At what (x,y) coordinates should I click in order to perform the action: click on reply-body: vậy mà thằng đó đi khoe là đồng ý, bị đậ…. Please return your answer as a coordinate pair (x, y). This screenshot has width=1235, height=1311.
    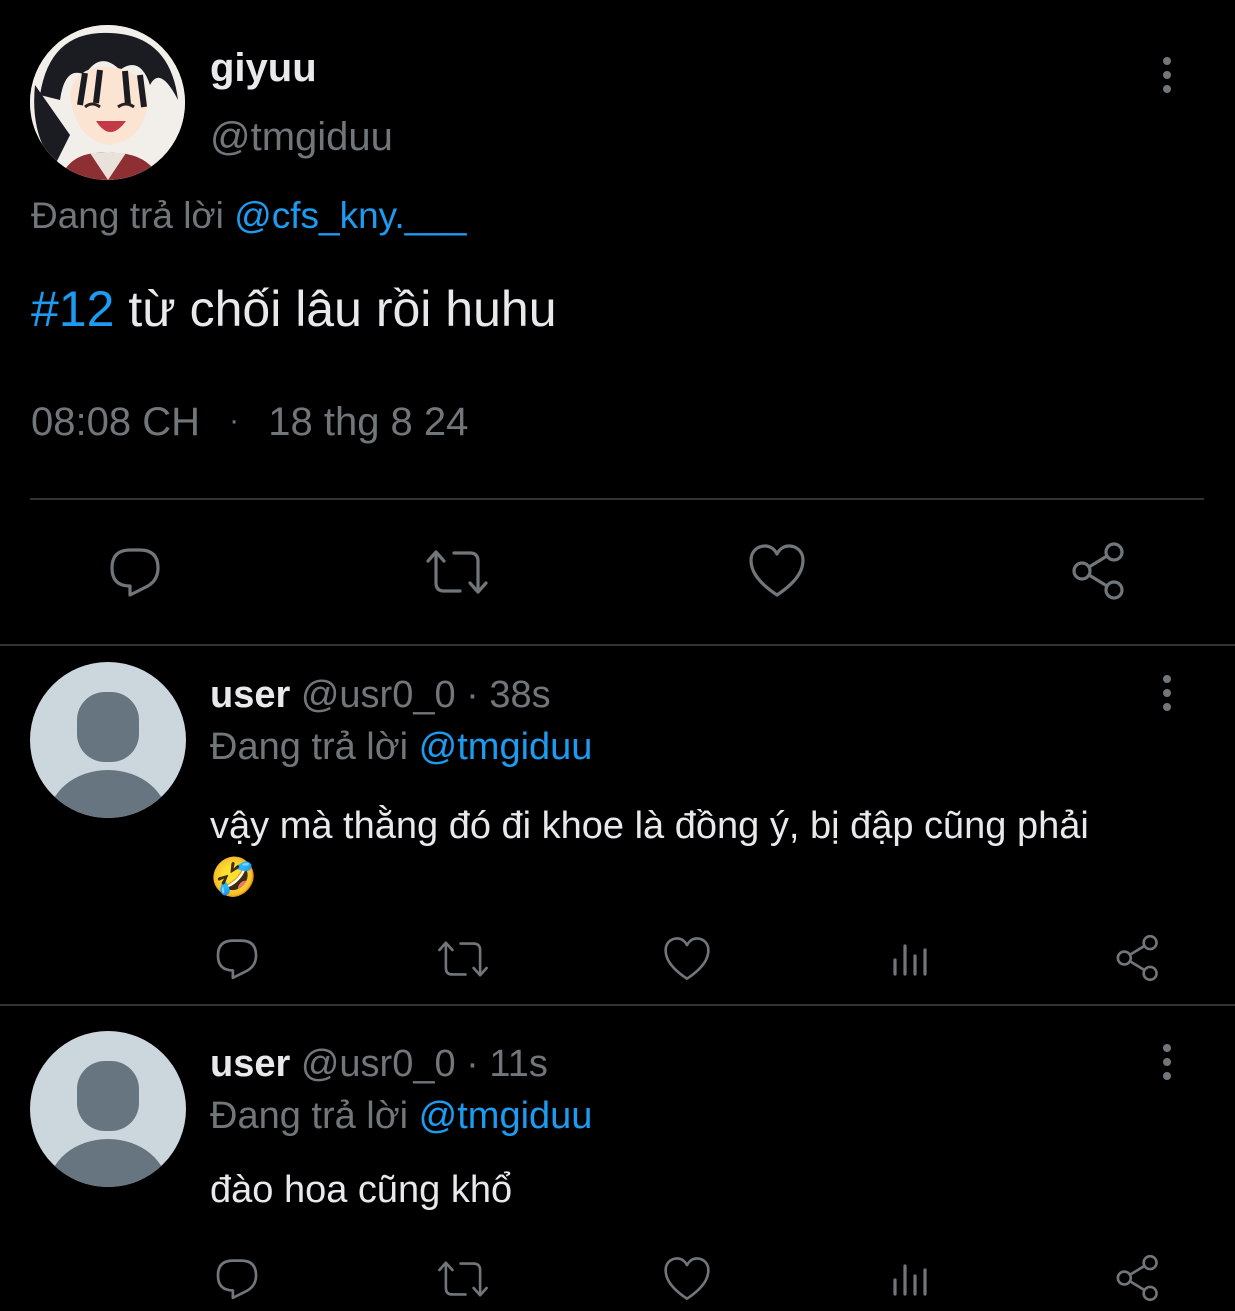
    Looking at the image, I should click on (649, 826).